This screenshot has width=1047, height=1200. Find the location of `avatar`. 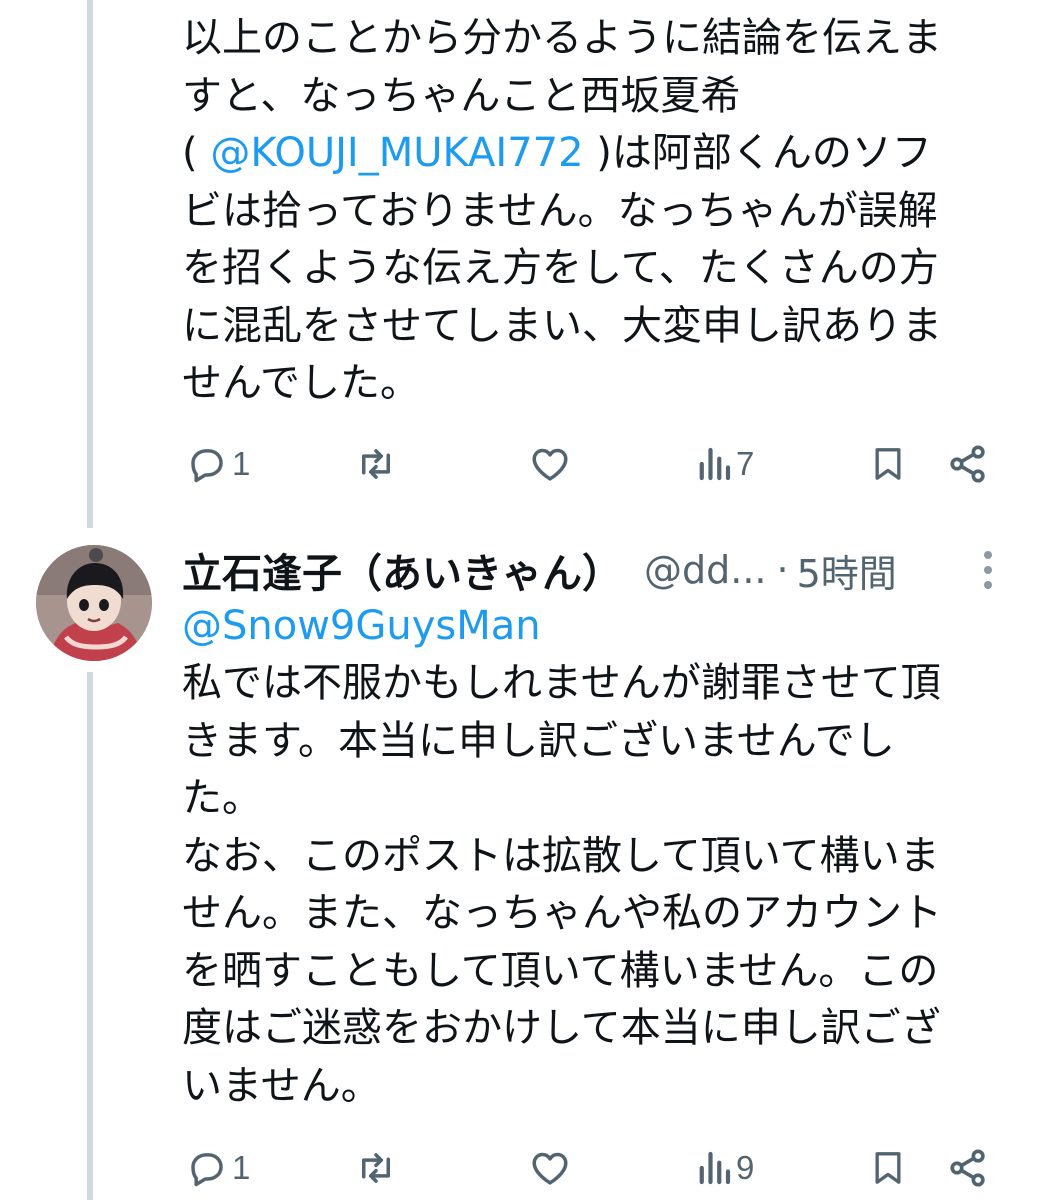

avatar is located at coordinates (94, 603).